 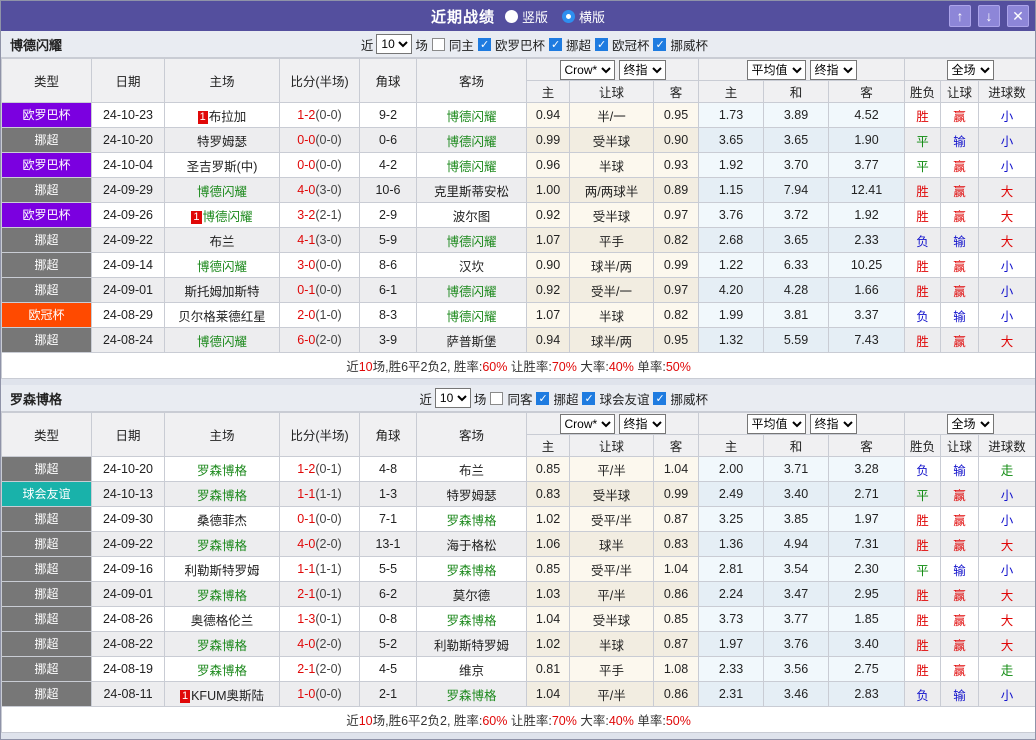 I want to click on avg-away: 1.66, so click(x=866, y=290).